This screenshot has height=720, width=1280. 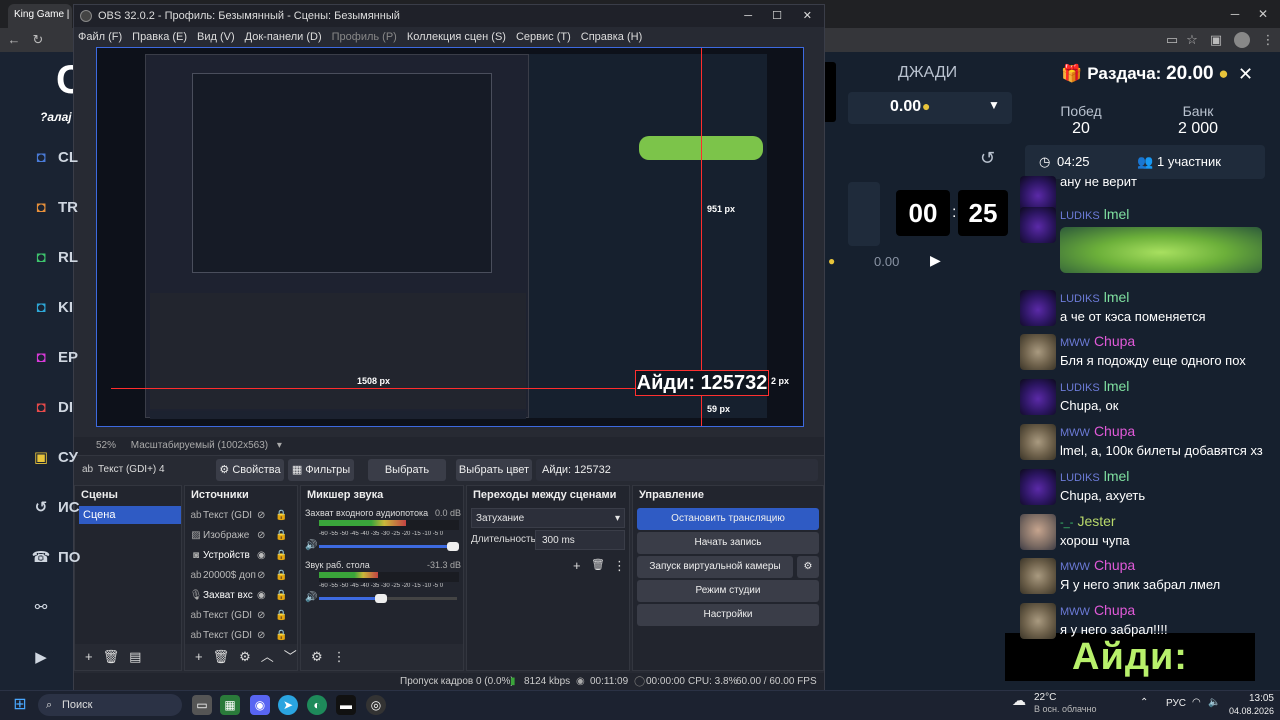 What do you see at coordinates (239, 576) in the screenshot?
I see `source-item: ab20000$ доп ⊘ 🔒` at bounding box center [239, 576].